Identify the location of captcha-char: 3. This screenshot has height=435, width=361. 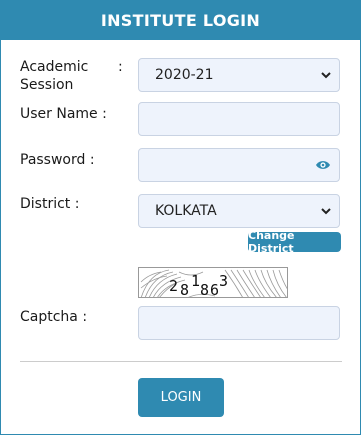
(223, 281).